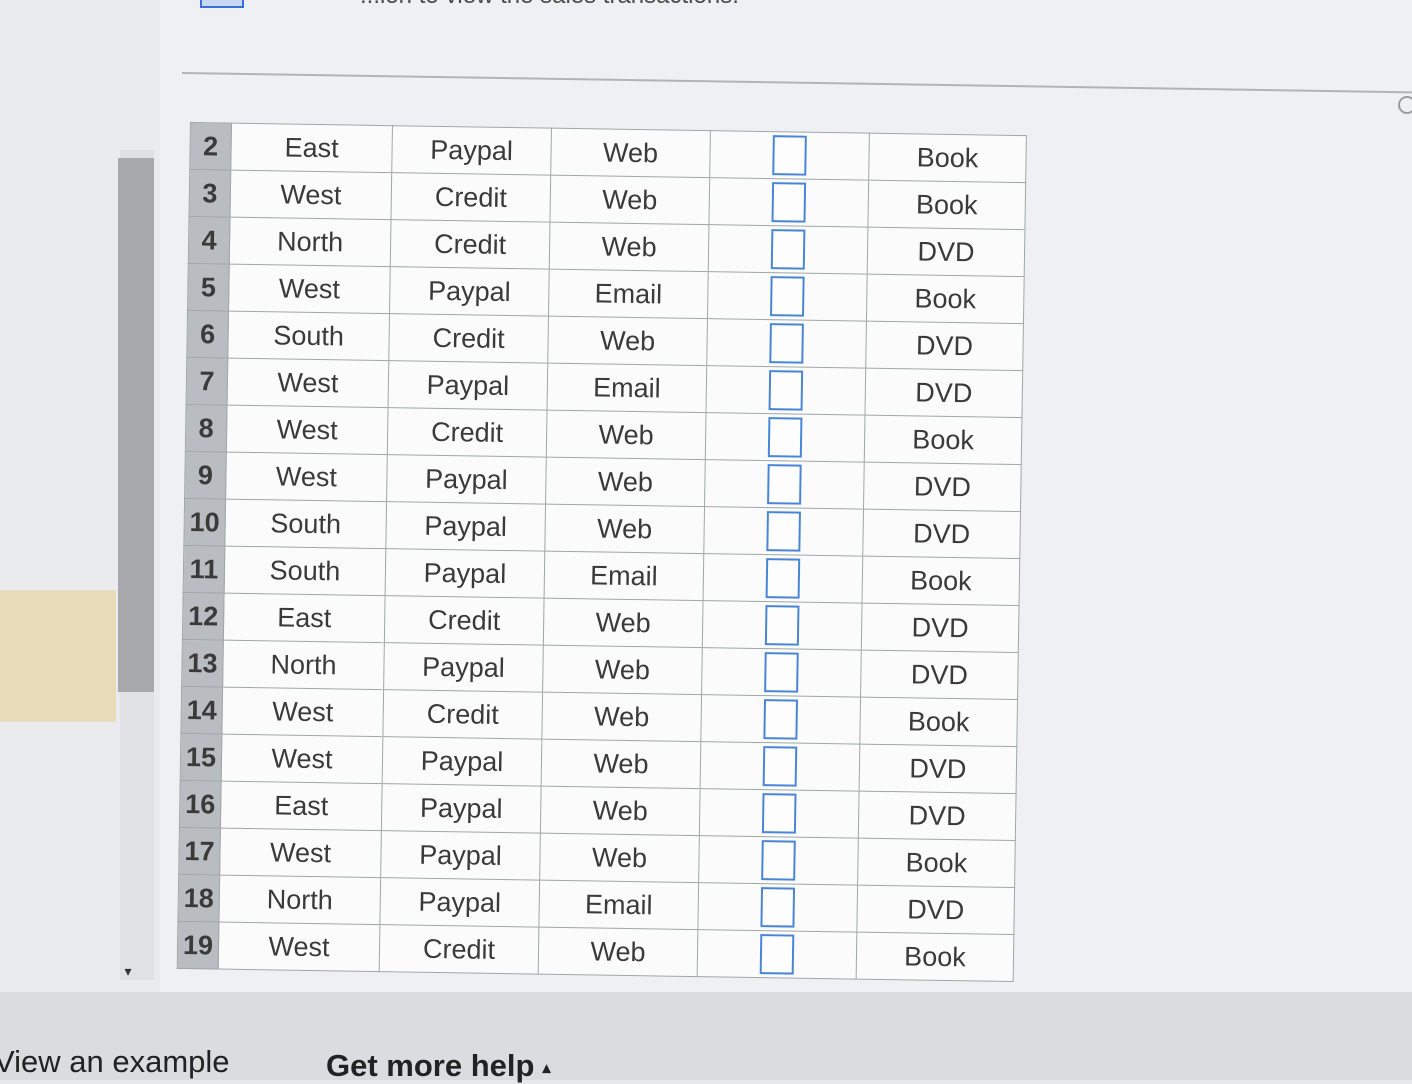 Image resolution: width=1412 pixels, height=1084 pixels. Describe the element at coordinates (438, 1066) in the screenshot. I see `get-more-help-button: Get more help ▴` at that location.